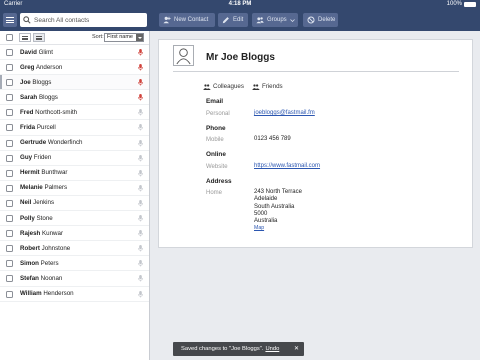 The width and height of the screenshot is (480, 360). I want to click on address-line: South Australia, so click(274, 206).